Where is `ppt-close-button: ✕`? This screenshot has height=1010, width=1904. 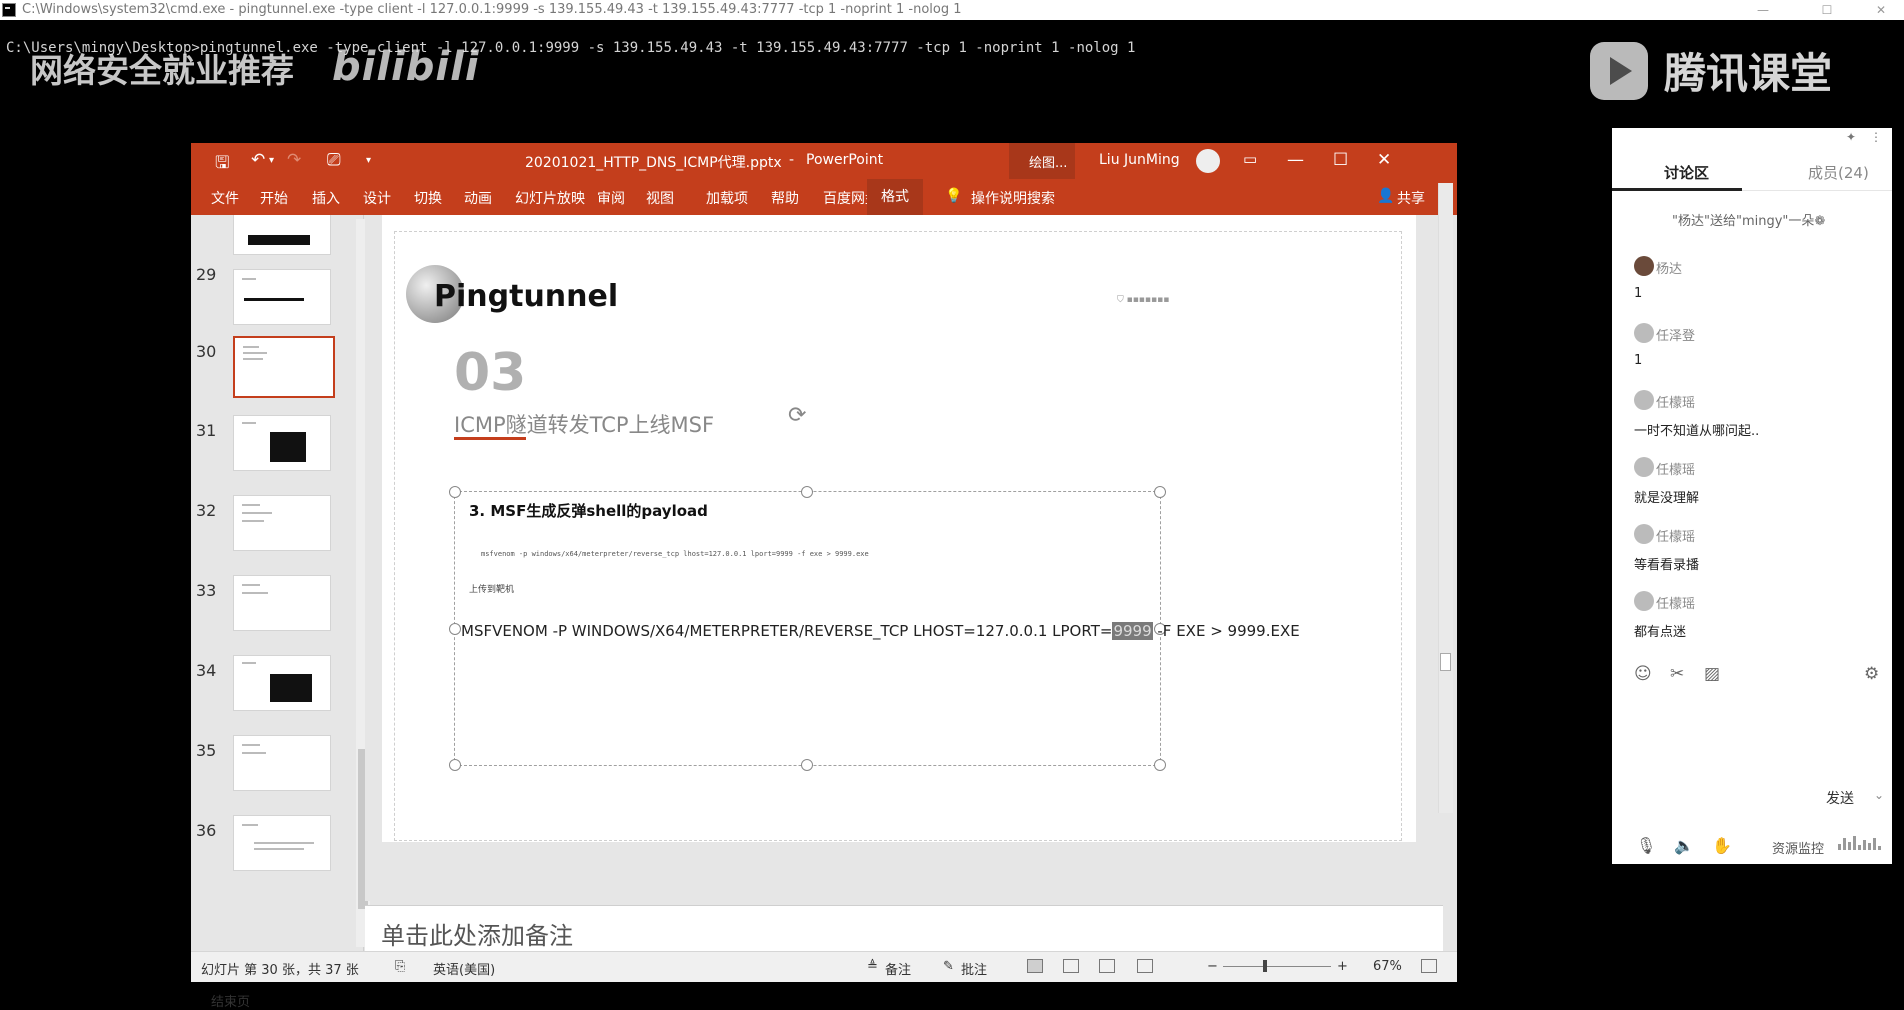 ppt-close-button: ✕ is located at coordinates (1384, 160).